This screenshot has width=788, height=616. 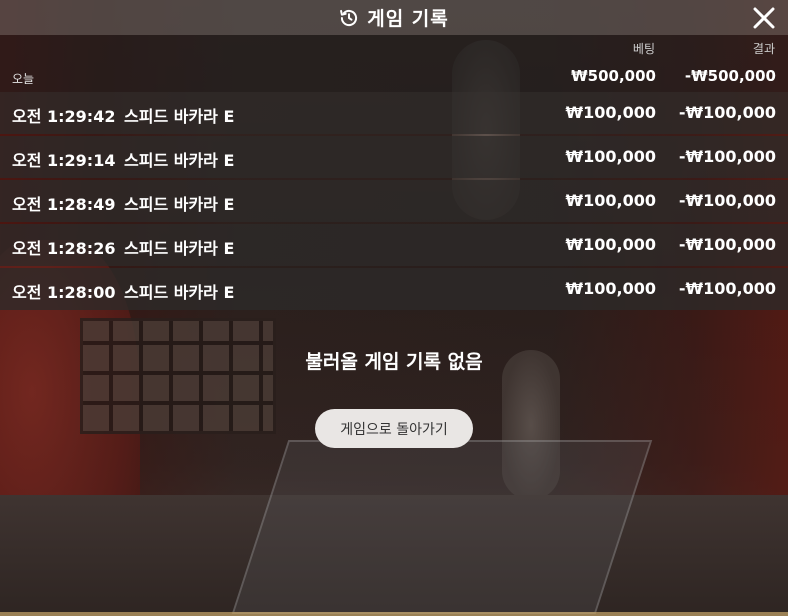 I want to click on background-lattice-window, so click(x=178, y=376).